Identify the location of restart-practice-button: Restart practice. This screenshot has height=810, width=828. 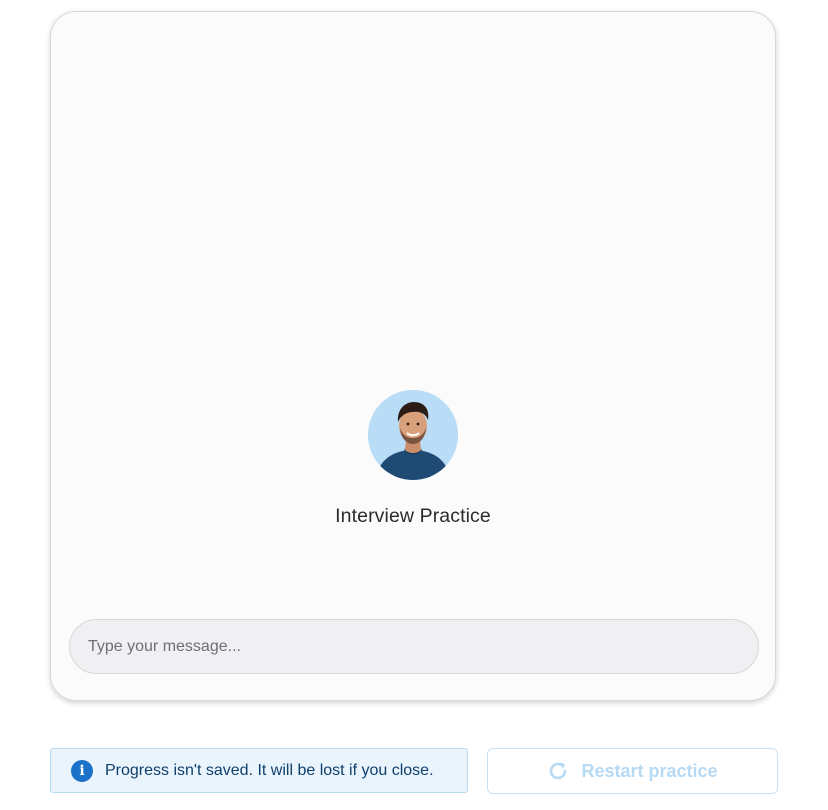
(632, 771).